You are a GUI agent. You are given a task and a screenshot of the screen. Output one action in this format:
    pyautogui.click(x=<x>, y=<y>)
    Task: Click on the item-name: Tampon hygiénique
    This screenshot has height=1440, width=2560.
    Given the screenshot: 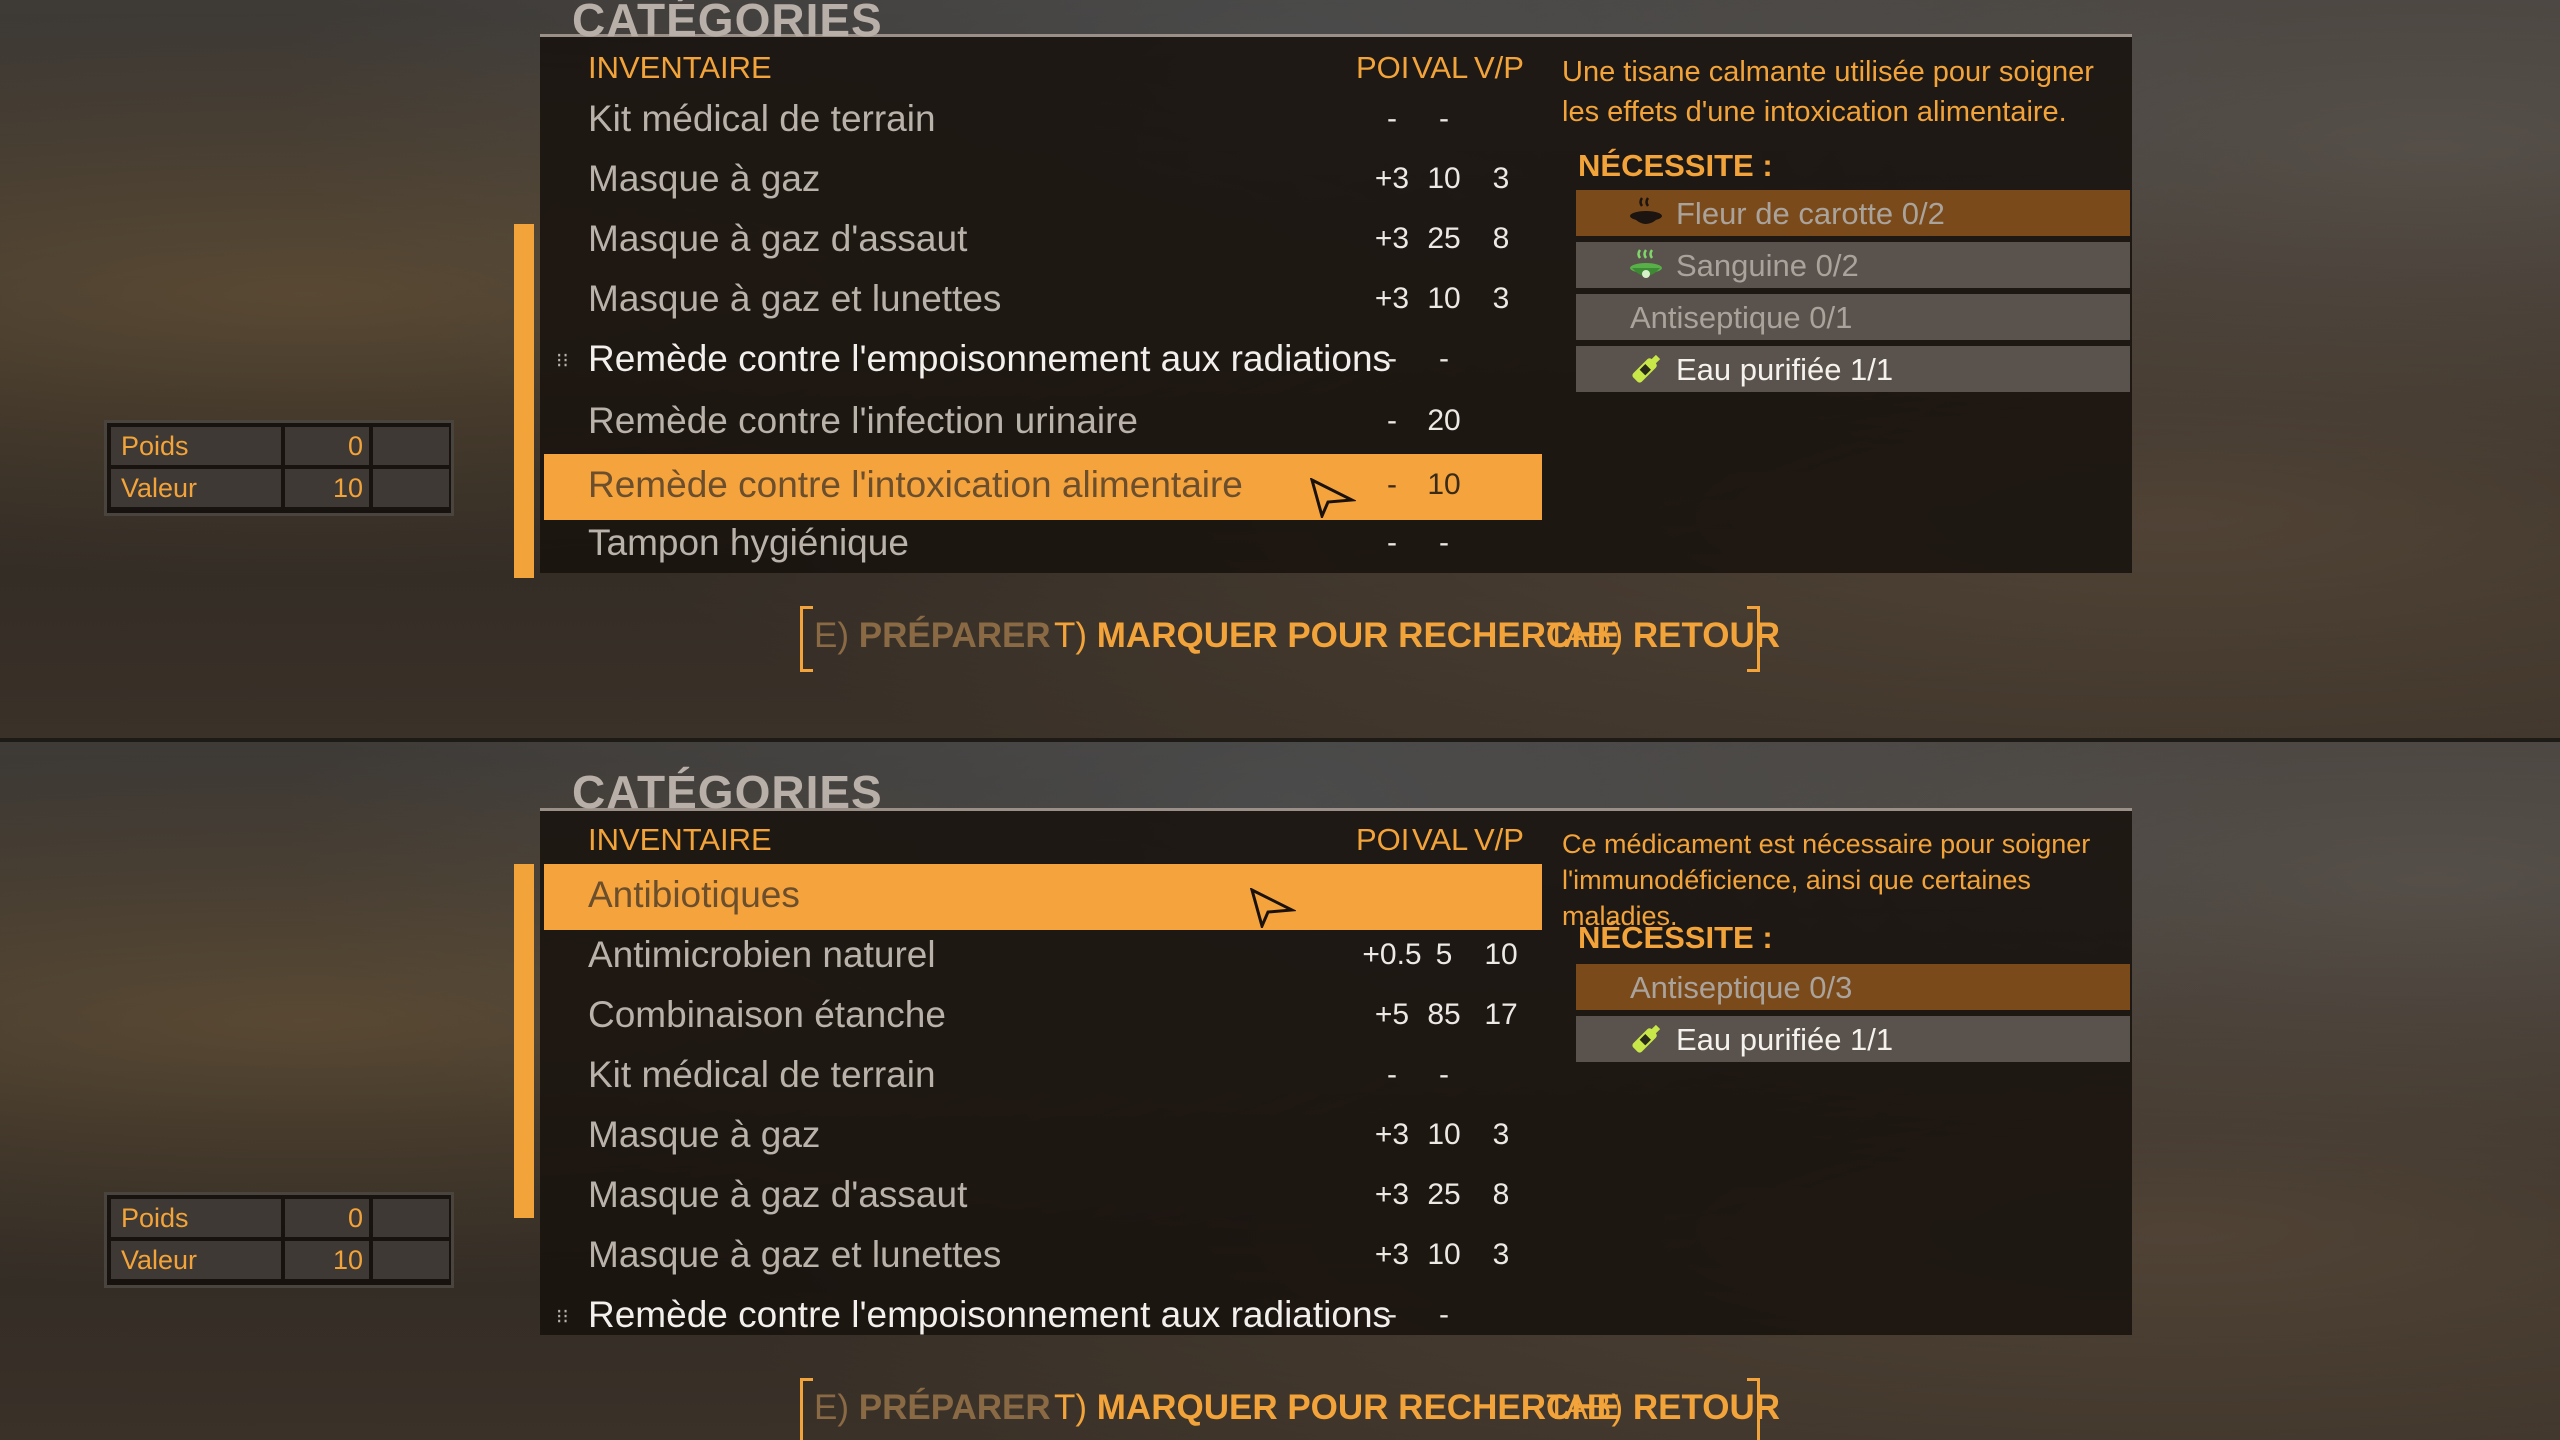 What is the action you would take?
    pyautogui.click(x=748, y=542)
    